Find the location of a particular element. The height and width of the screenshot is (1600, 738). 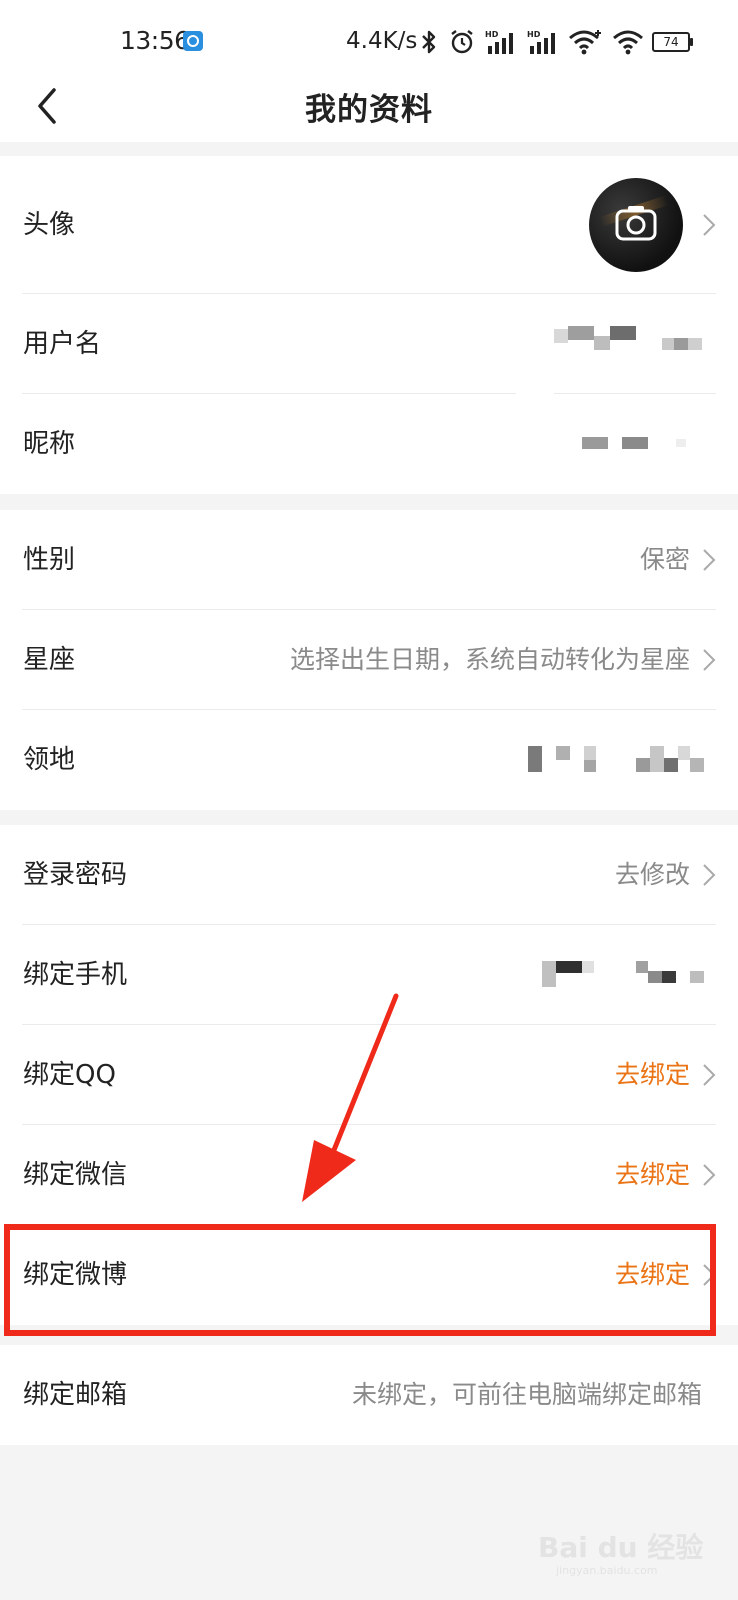

row-bind-wechat: 绑定微信 去绑定 is located at coordinates (369, 1175).